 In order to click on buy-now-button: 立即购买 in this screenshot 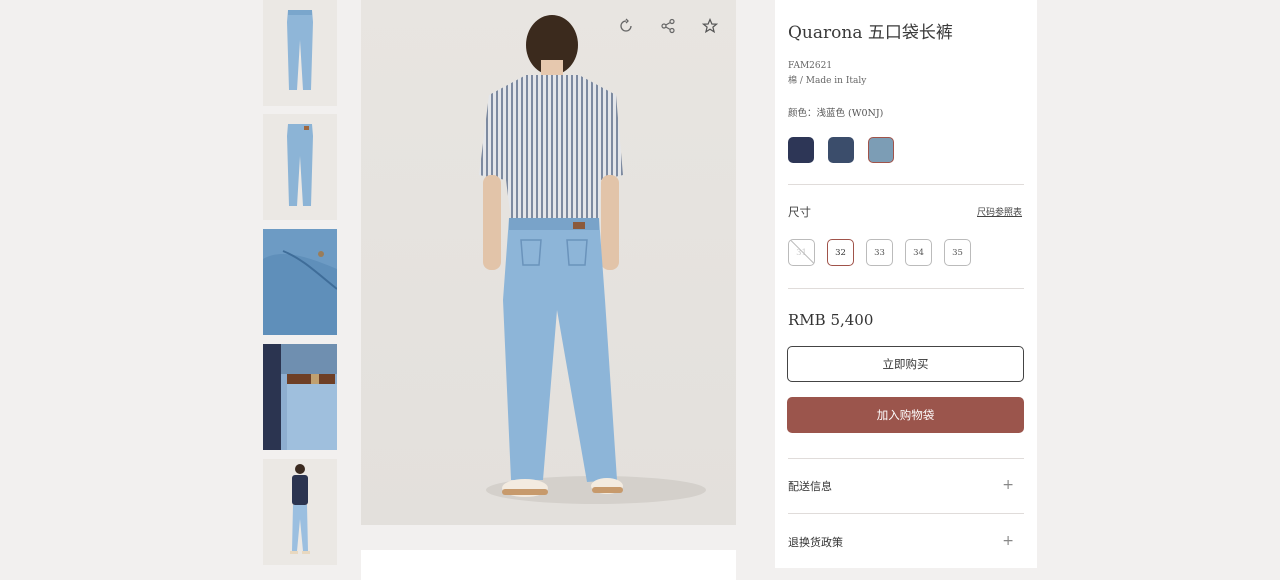, I will do `click(905, 364)`.